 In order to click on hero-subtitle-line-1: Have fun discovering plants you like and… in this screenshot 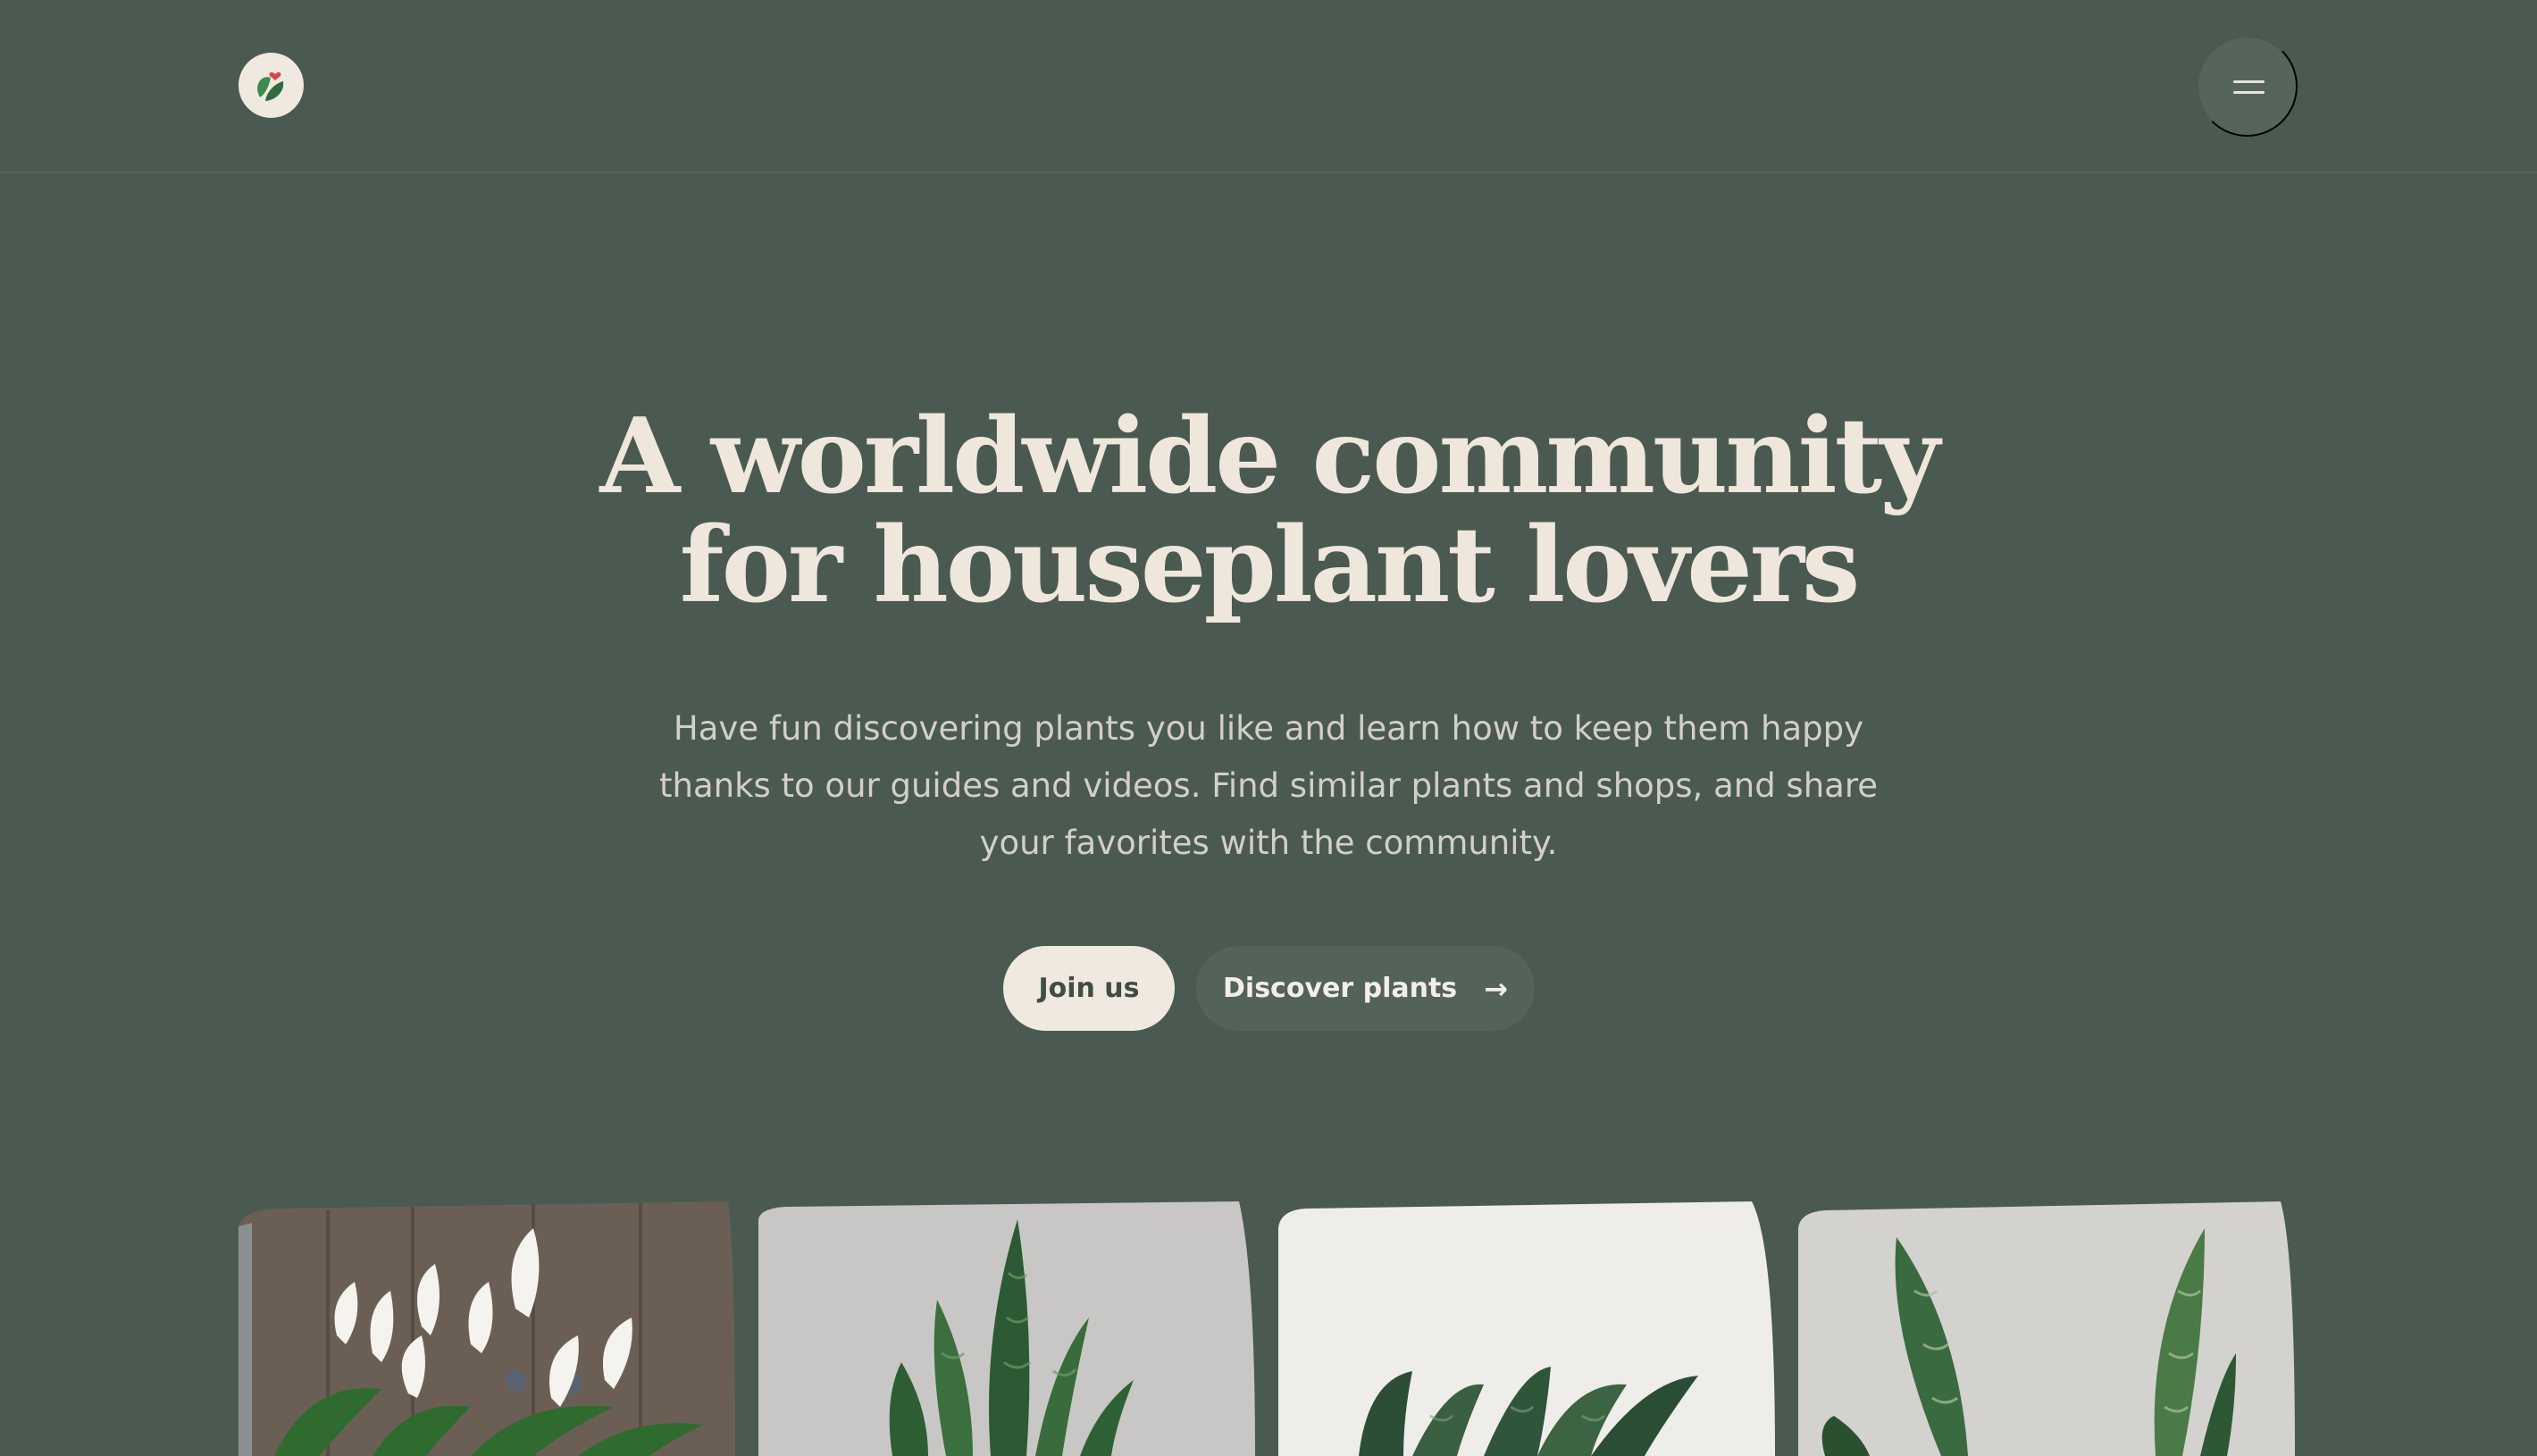, I will do `click(1268, 728)`.